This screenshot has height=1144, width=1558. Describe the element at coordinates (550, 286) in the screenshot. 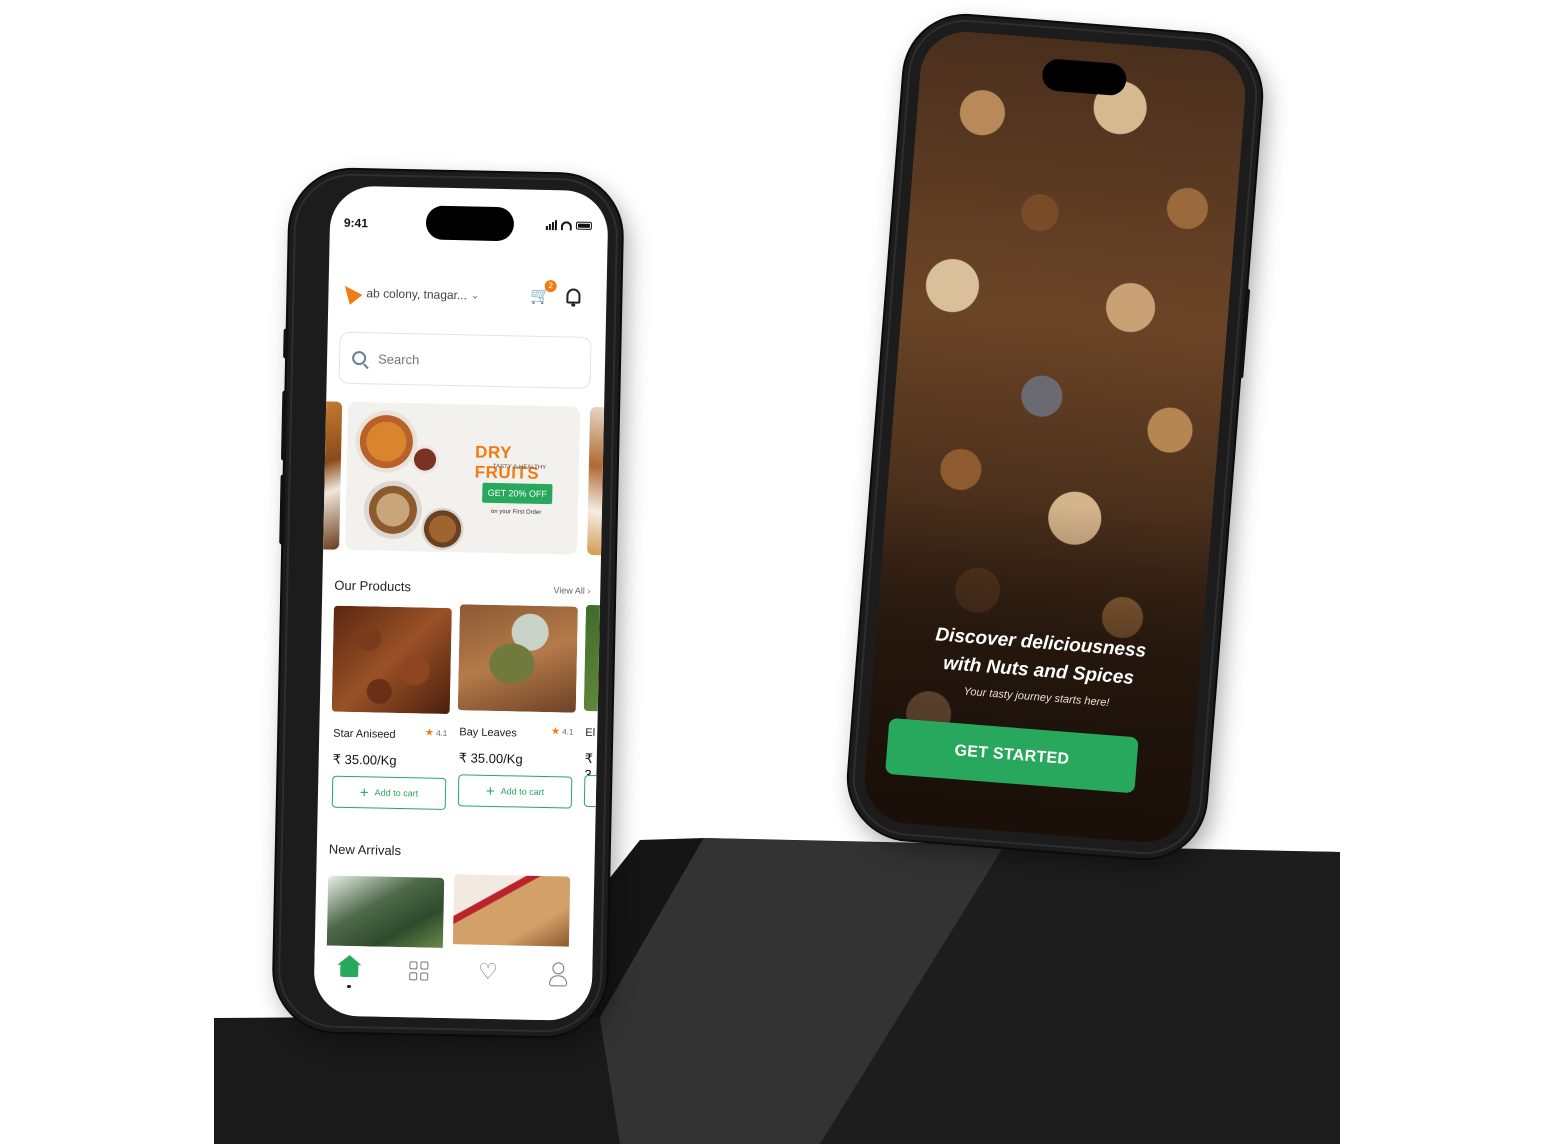

I see `cart-badge: 2` at that location.